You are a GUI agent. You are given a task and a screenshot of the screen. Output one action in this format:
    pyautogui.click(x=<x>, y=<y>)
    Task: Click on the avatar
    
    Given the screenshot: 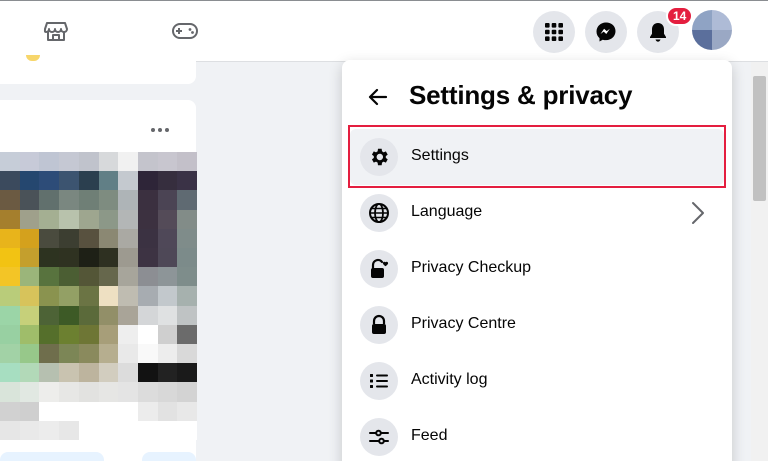 What is the action you would take?
    pyautogui.click(x=712, y=30)
    